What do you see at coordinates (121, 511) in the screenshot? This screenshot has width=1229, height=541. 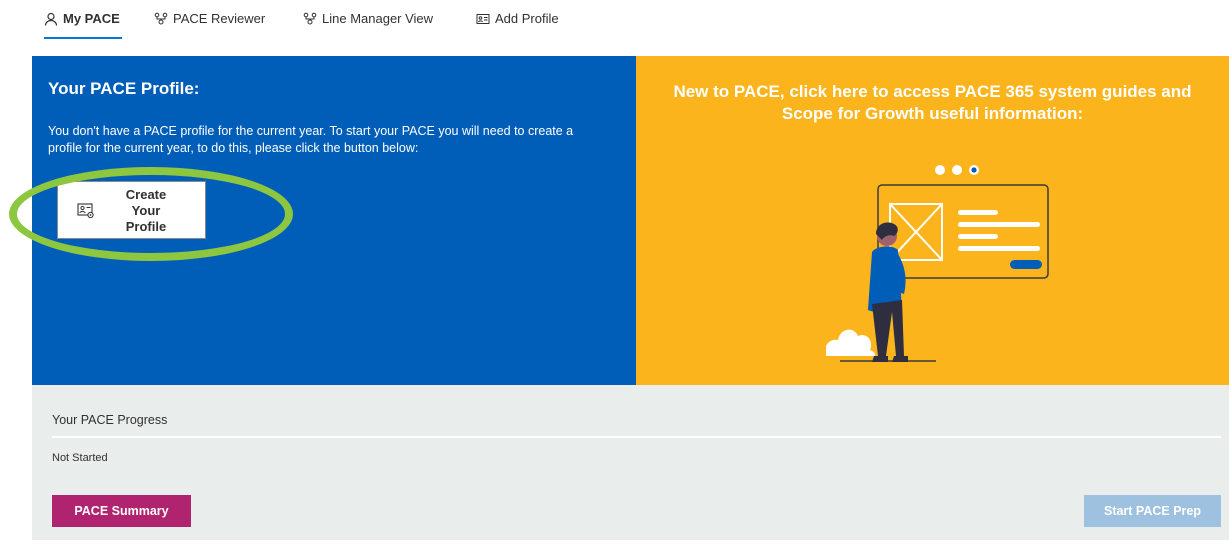 I see `pace-summary-button: PACE Summary` at bounding box center [121, 511].